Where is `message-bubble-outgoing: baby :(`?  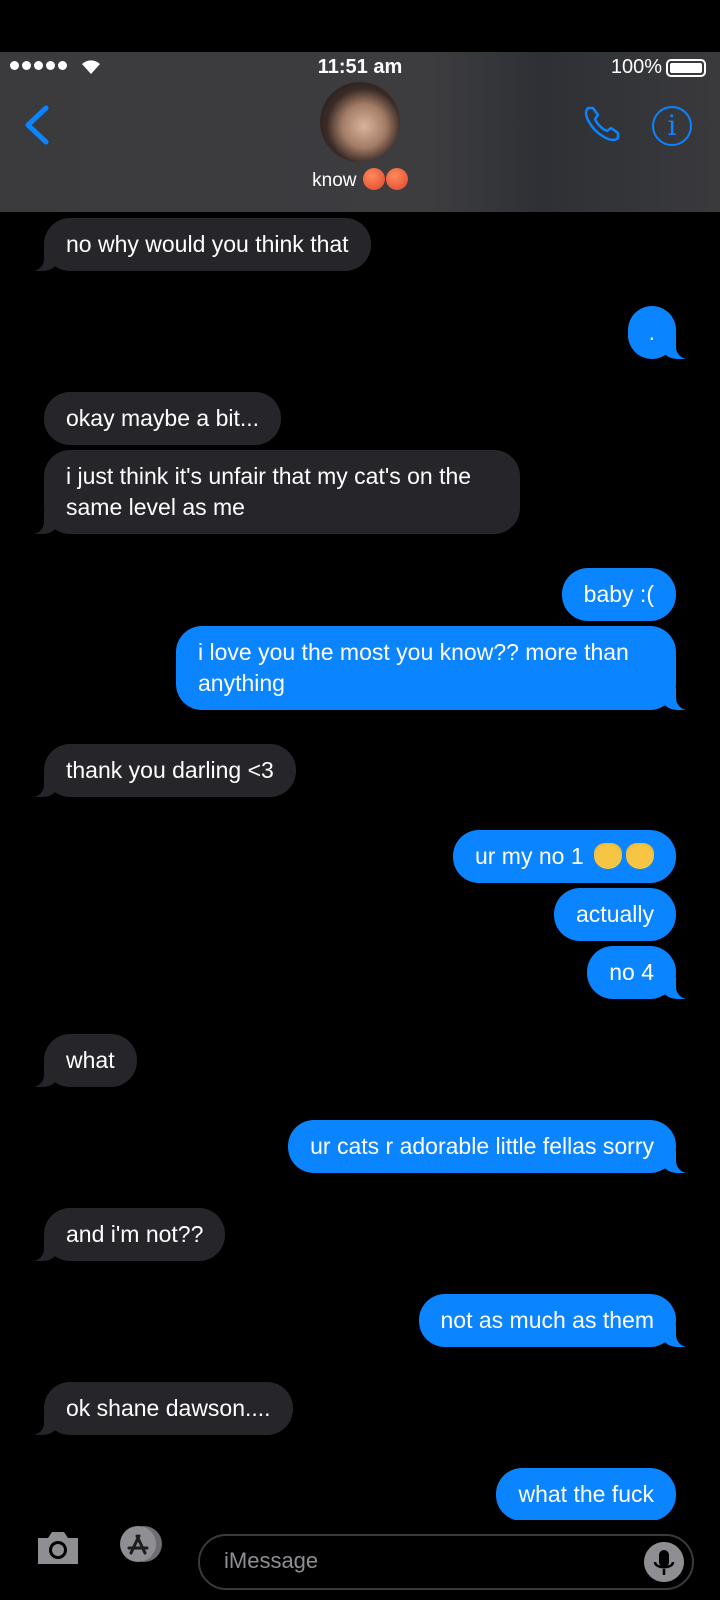
message-bubble-outgoing: baby :( is located at coordinates (618, 594).